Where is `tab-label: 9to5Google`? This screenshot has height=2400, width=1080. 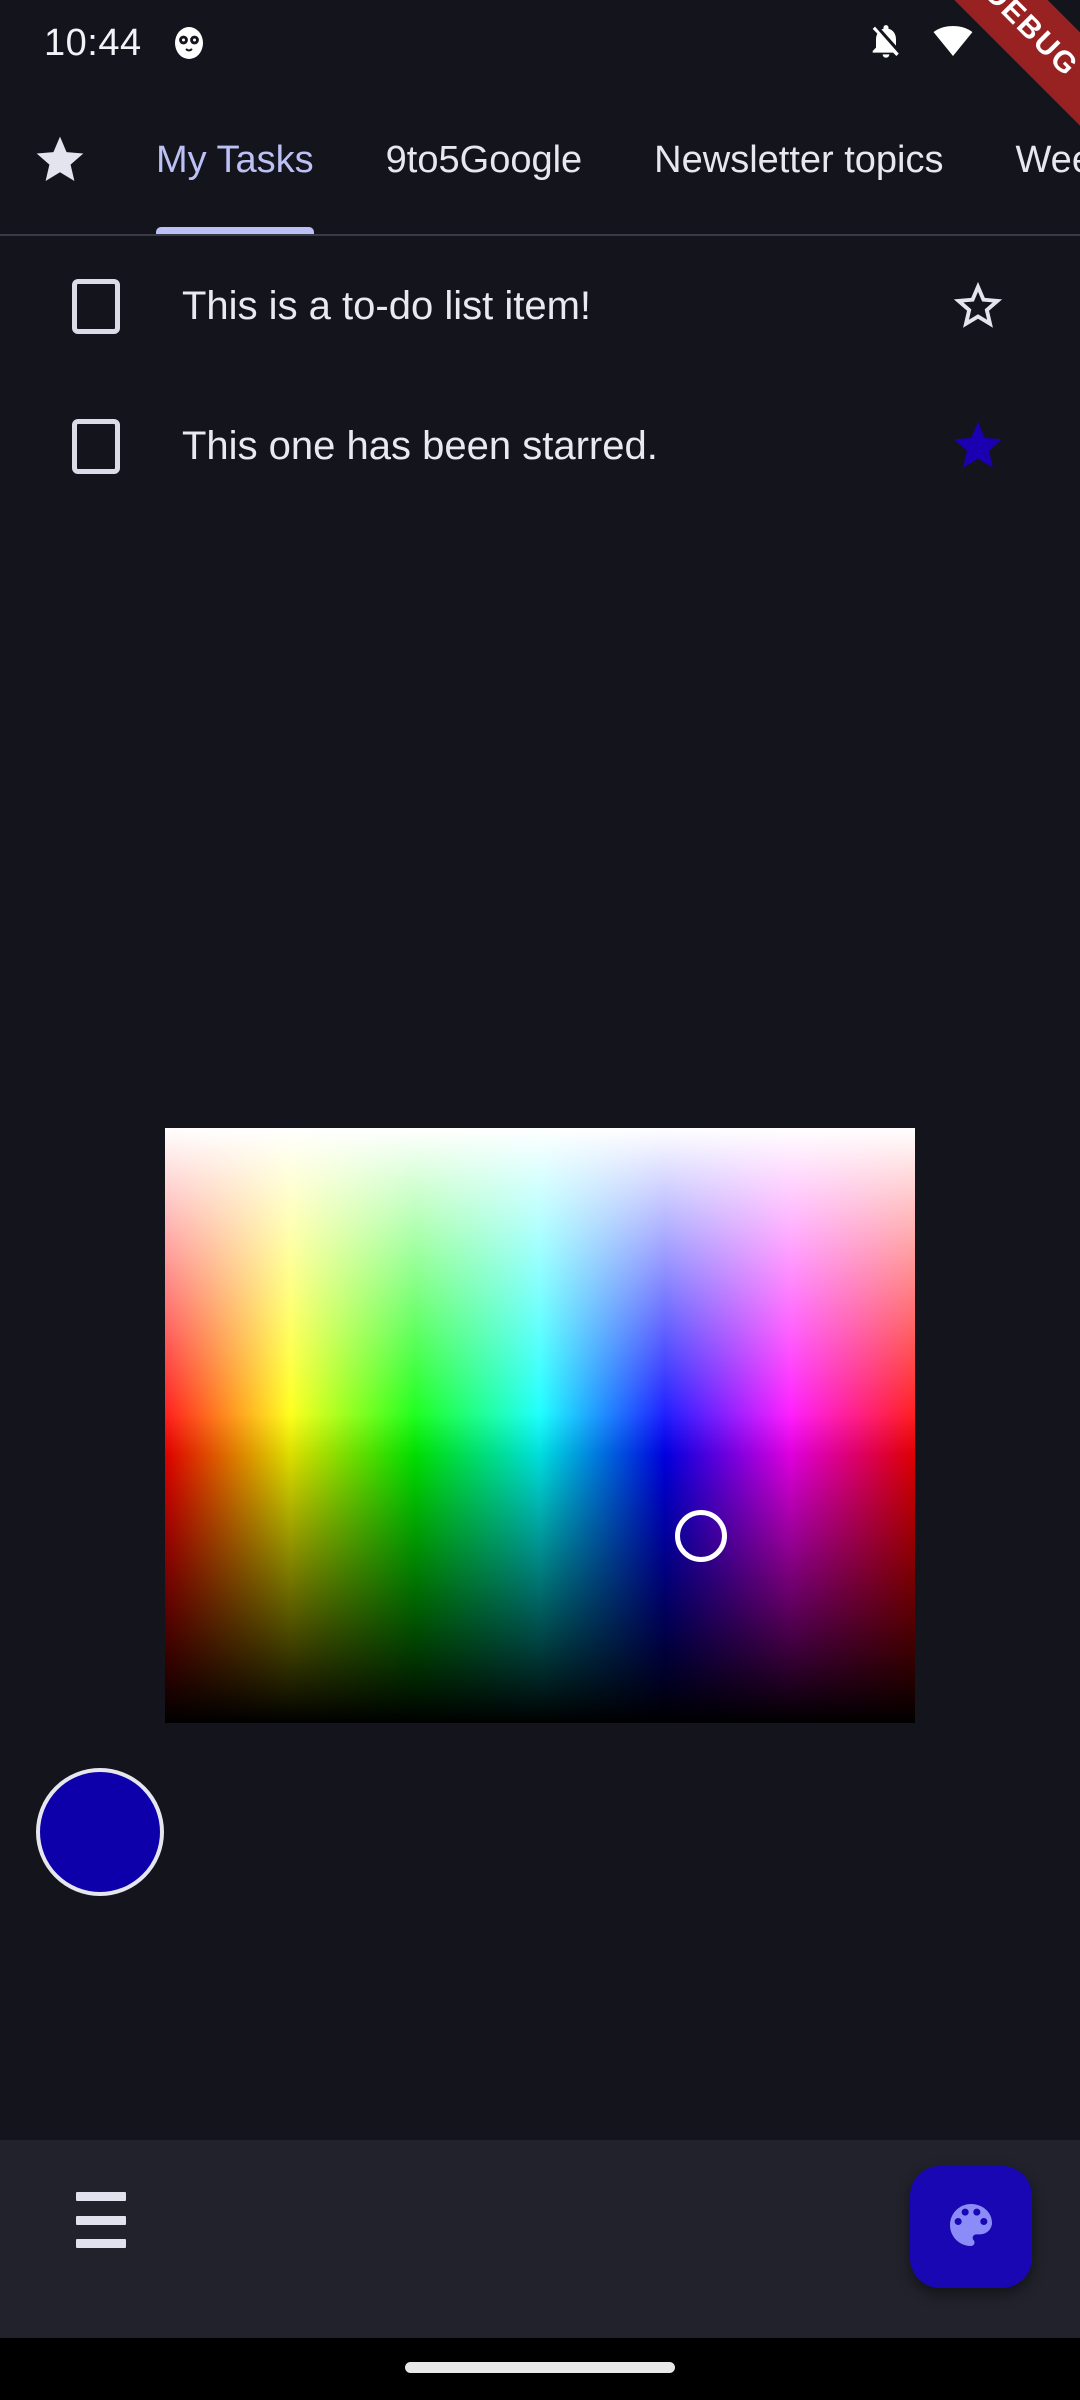 tab-label: 9to5Google is located at coordinates (484, 159).